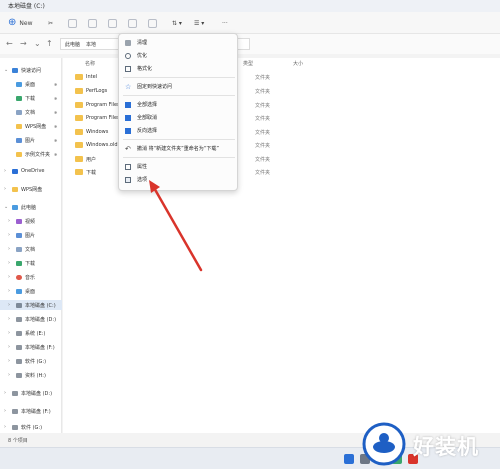 The width and height of the screenshot is (500, 469). Describe the element at coordinates (31, 84) in the screenshot. I see `sidebar-item-desktop: 桌面 ✱` at that location.